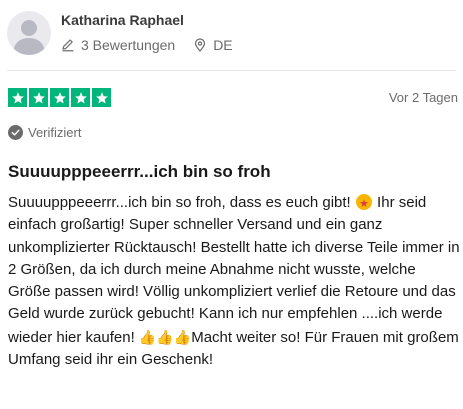  Describe the element at coordinates (223, 45) in the screenshot. I see `reviewer-country: DE` at that location.